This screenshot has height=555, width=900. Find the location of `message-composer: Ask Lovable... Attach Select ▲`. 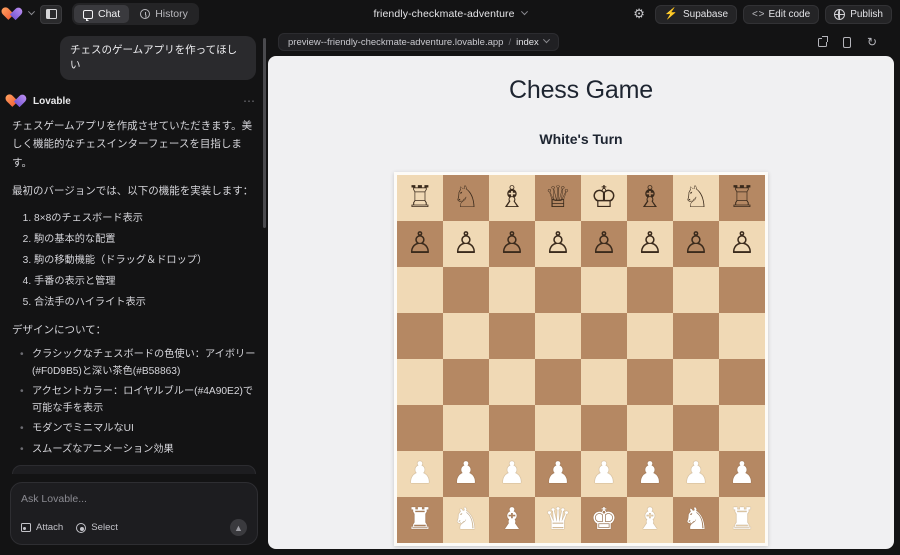

message-composer: Ask Lovable... Attach Select ▲ is located at coordinates (134, 513).